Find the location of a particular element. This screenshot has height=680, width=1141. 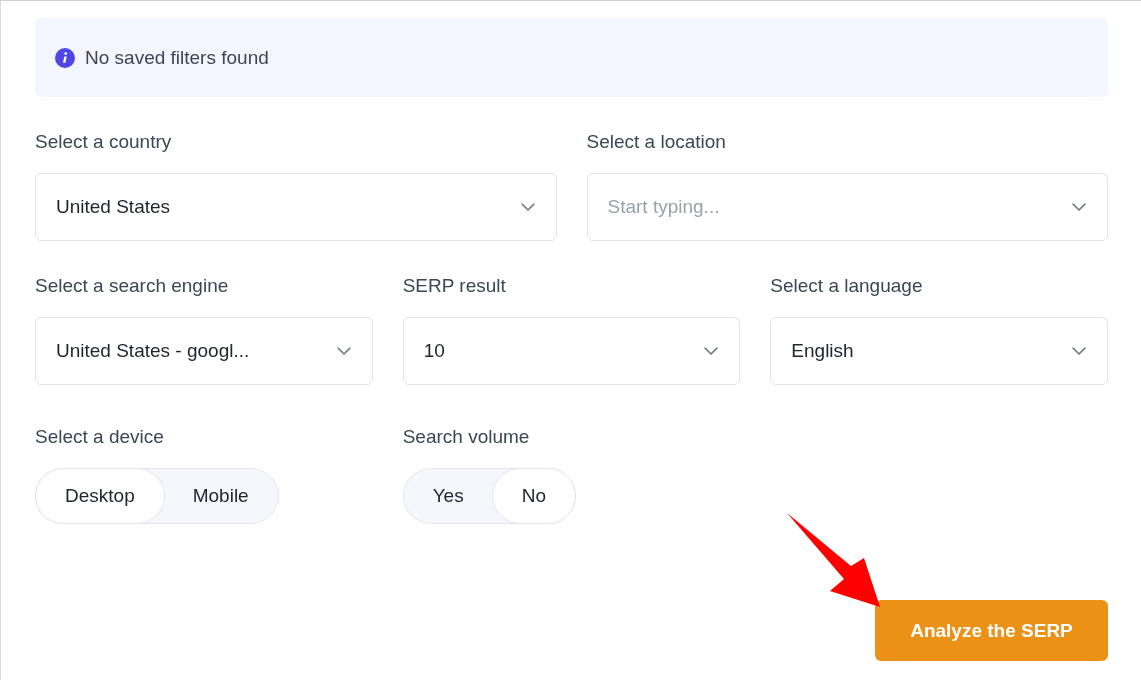

field-label: SERP result is located at coordinates (454, 286).